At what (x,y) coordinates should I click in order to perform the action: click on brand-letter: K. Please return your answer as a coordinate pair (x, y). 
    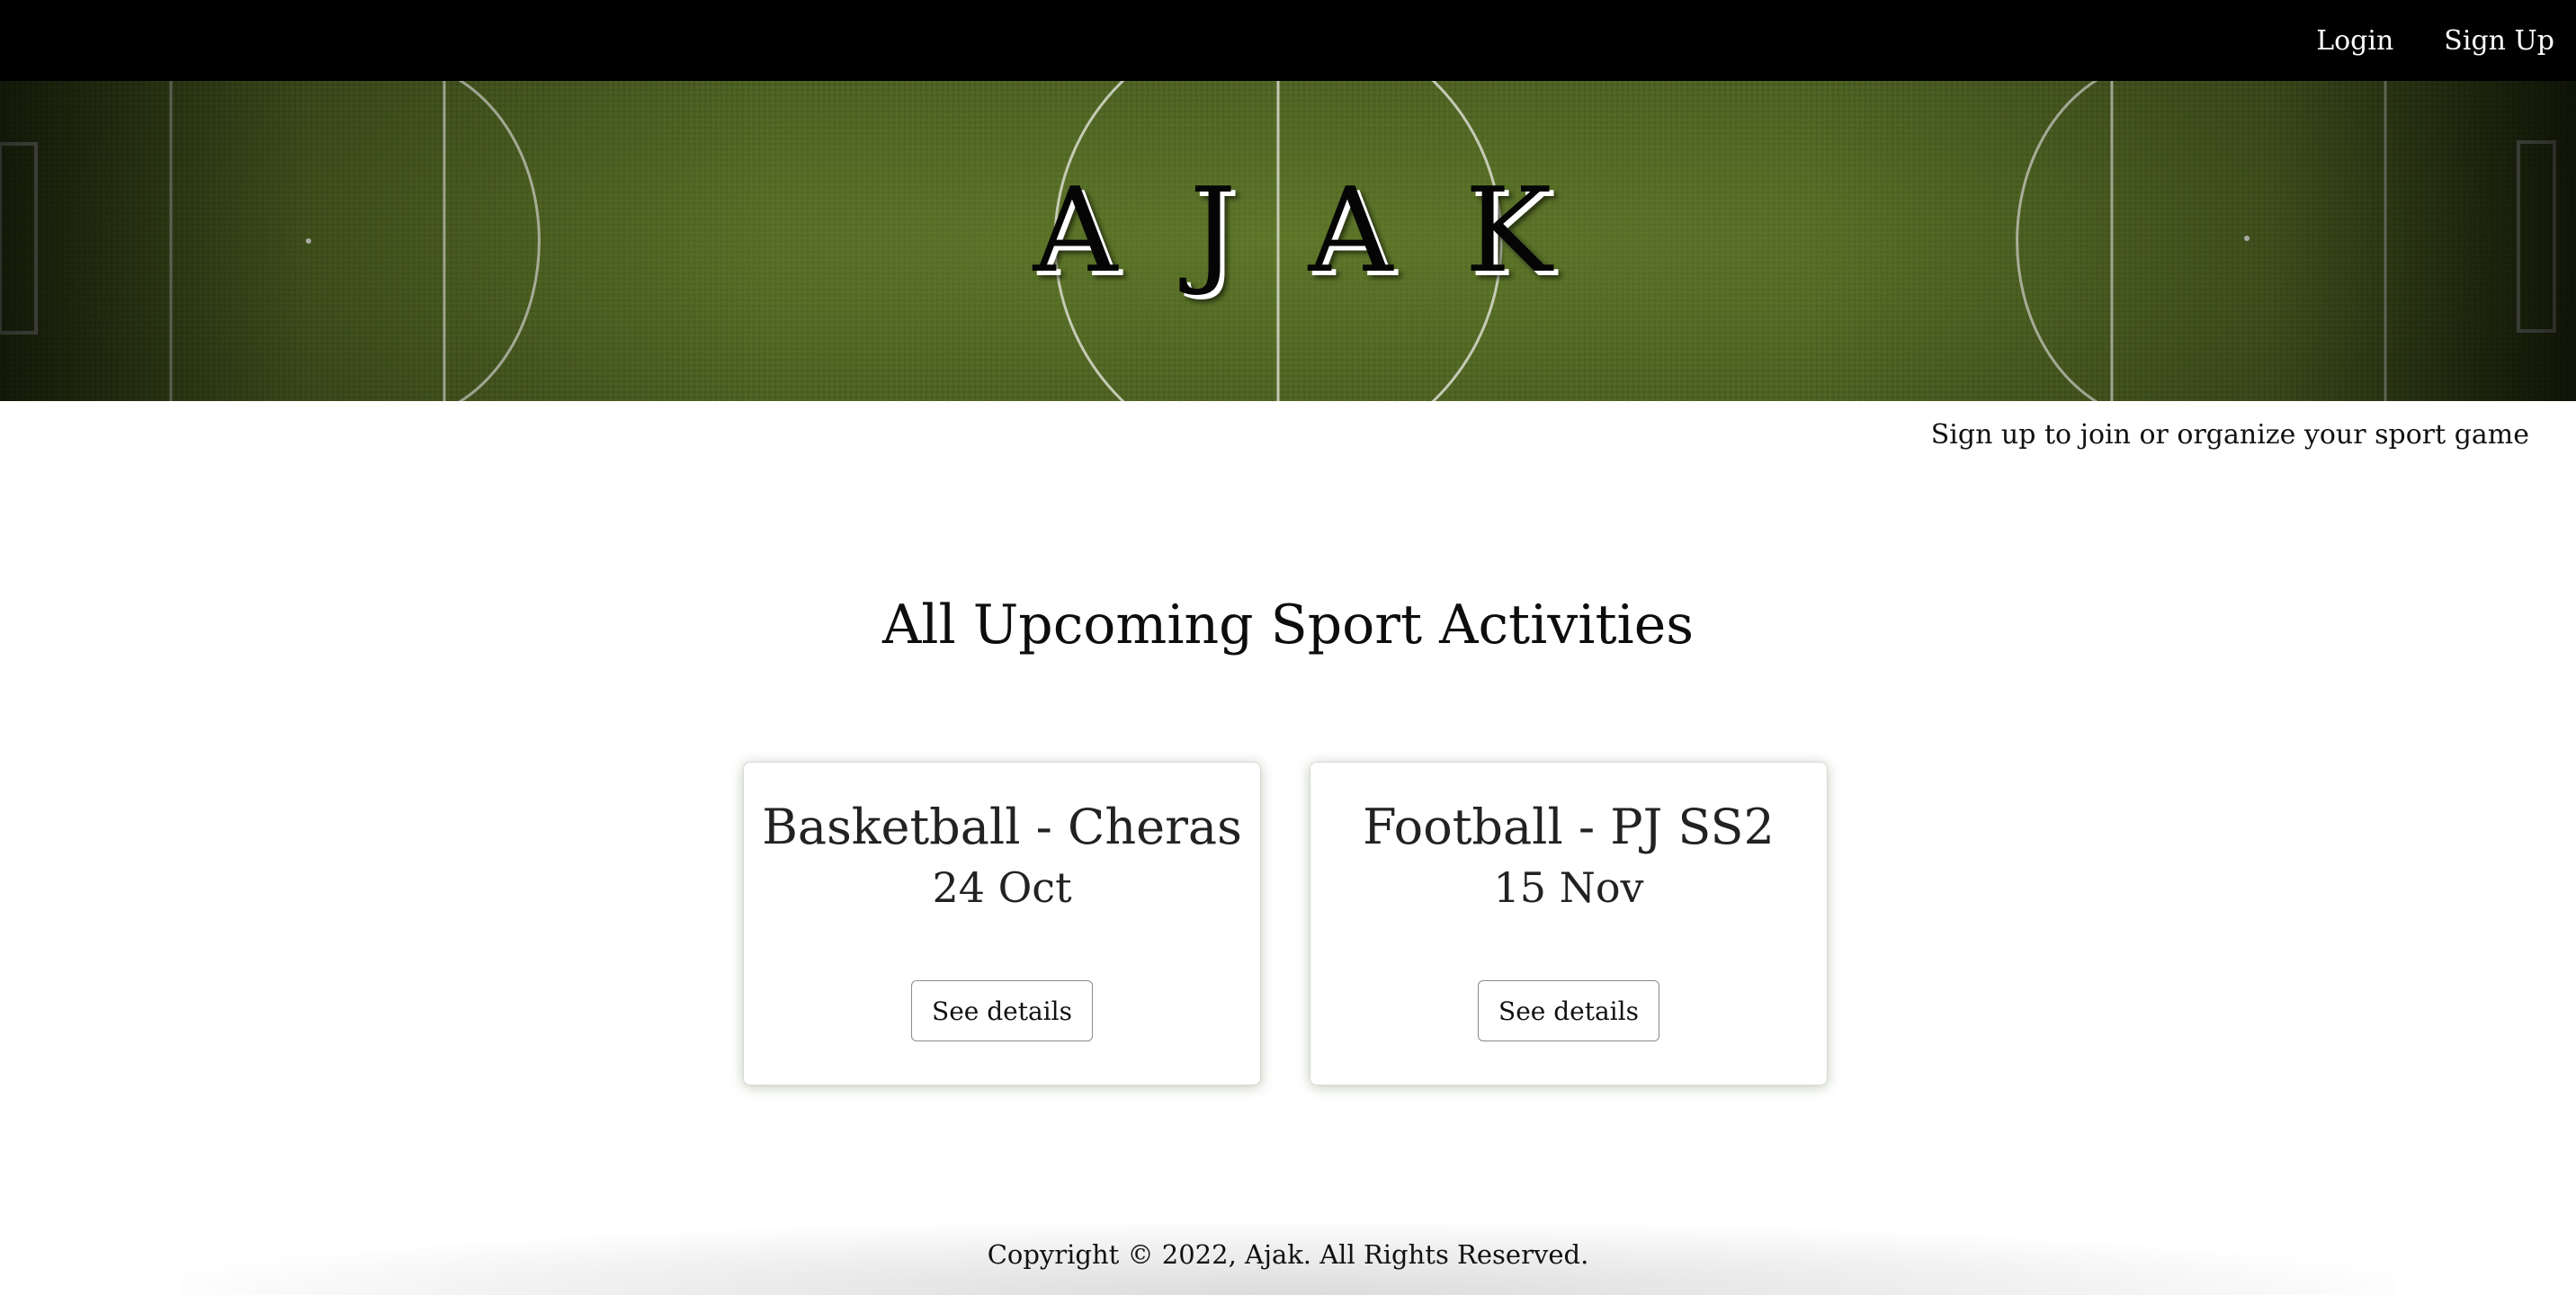
    Looking at the image, I should click on (1508, 230).